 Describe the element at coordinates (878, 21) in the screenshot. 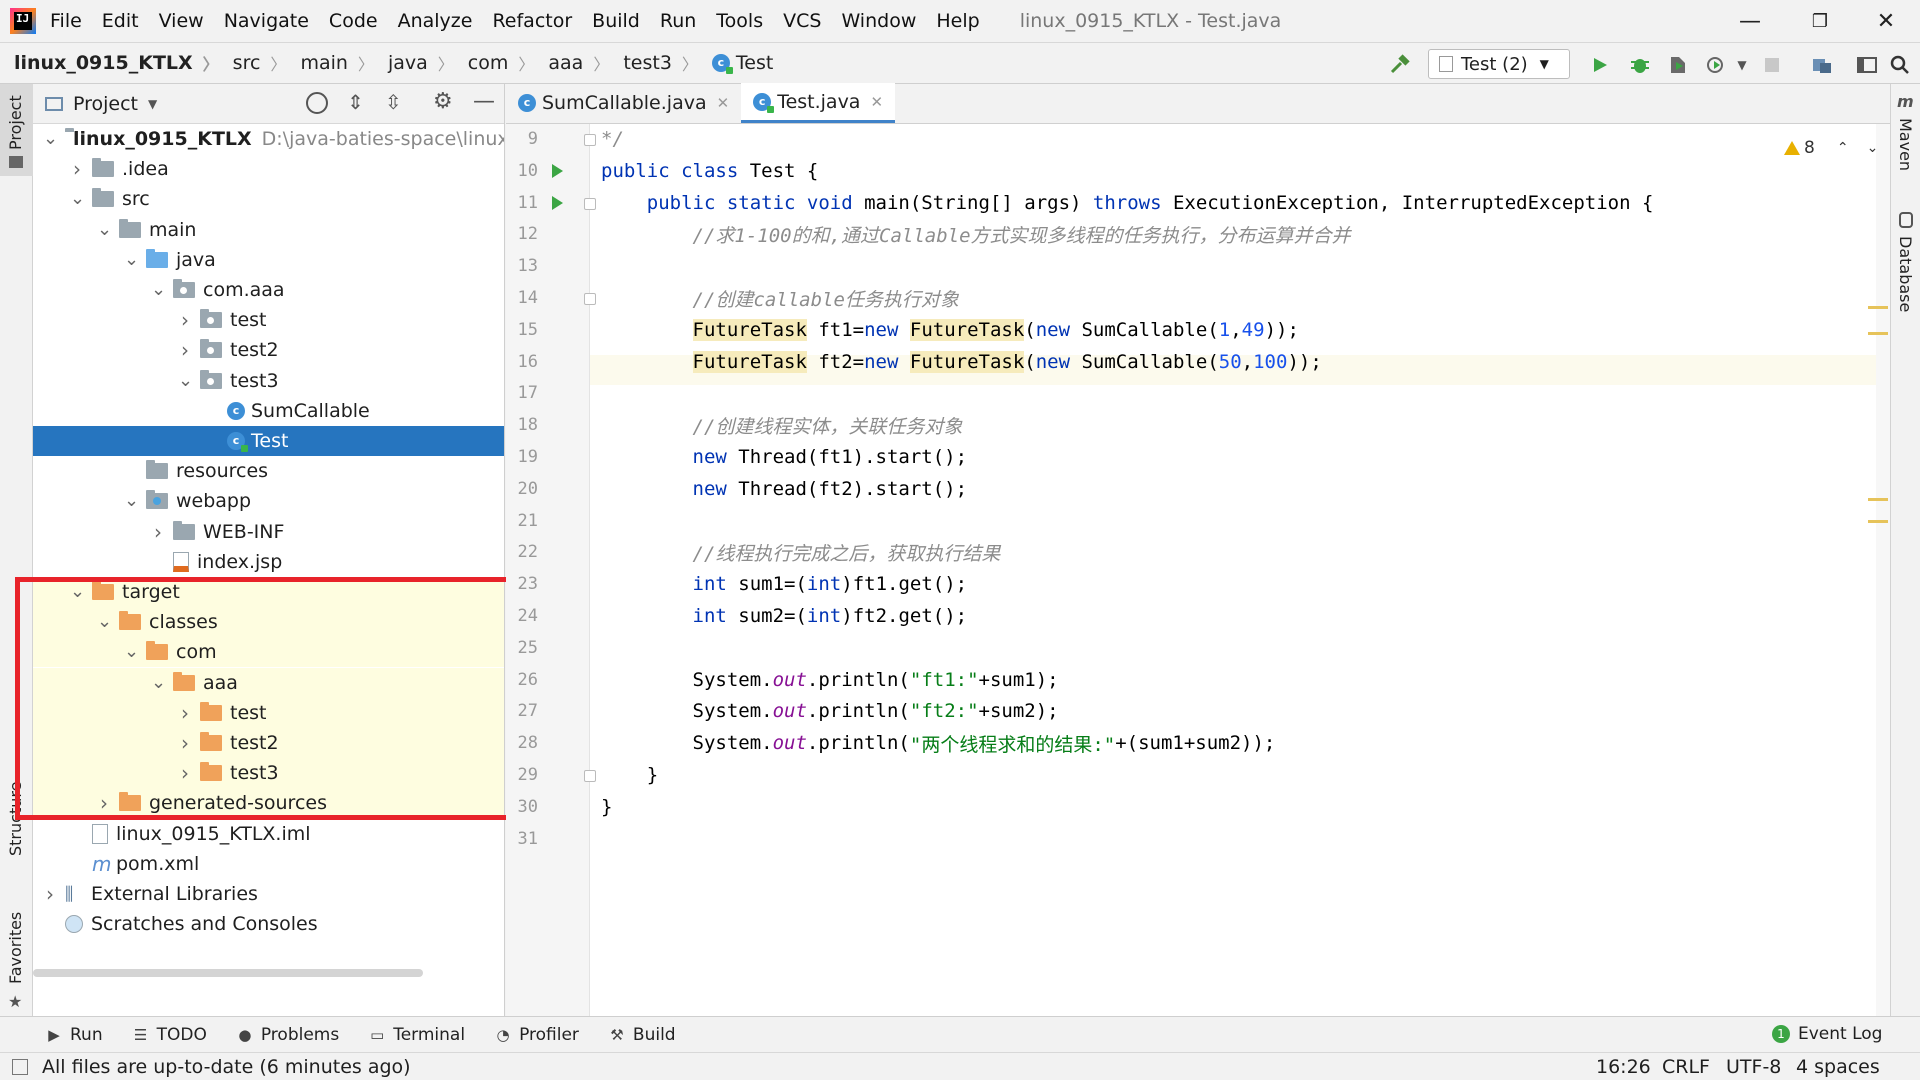

I see `menu-item-window: Window` at that location.